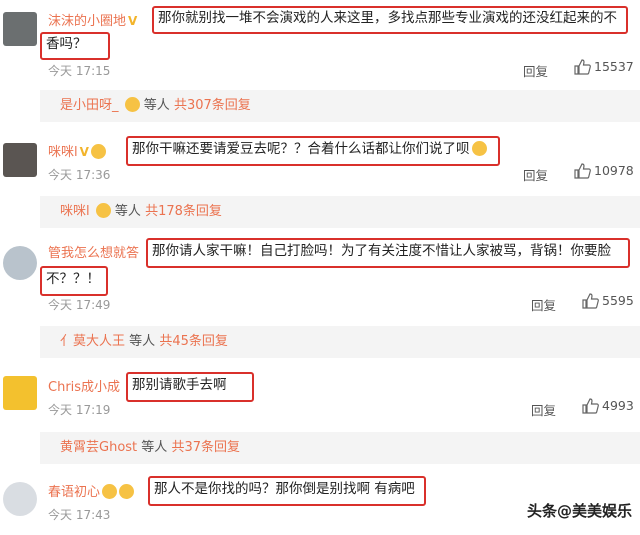  What do you see at coordinates (183, 211) in the screenshot?
I see `sub-reply-count: 共178条回复` at bounding box center [183, 211].